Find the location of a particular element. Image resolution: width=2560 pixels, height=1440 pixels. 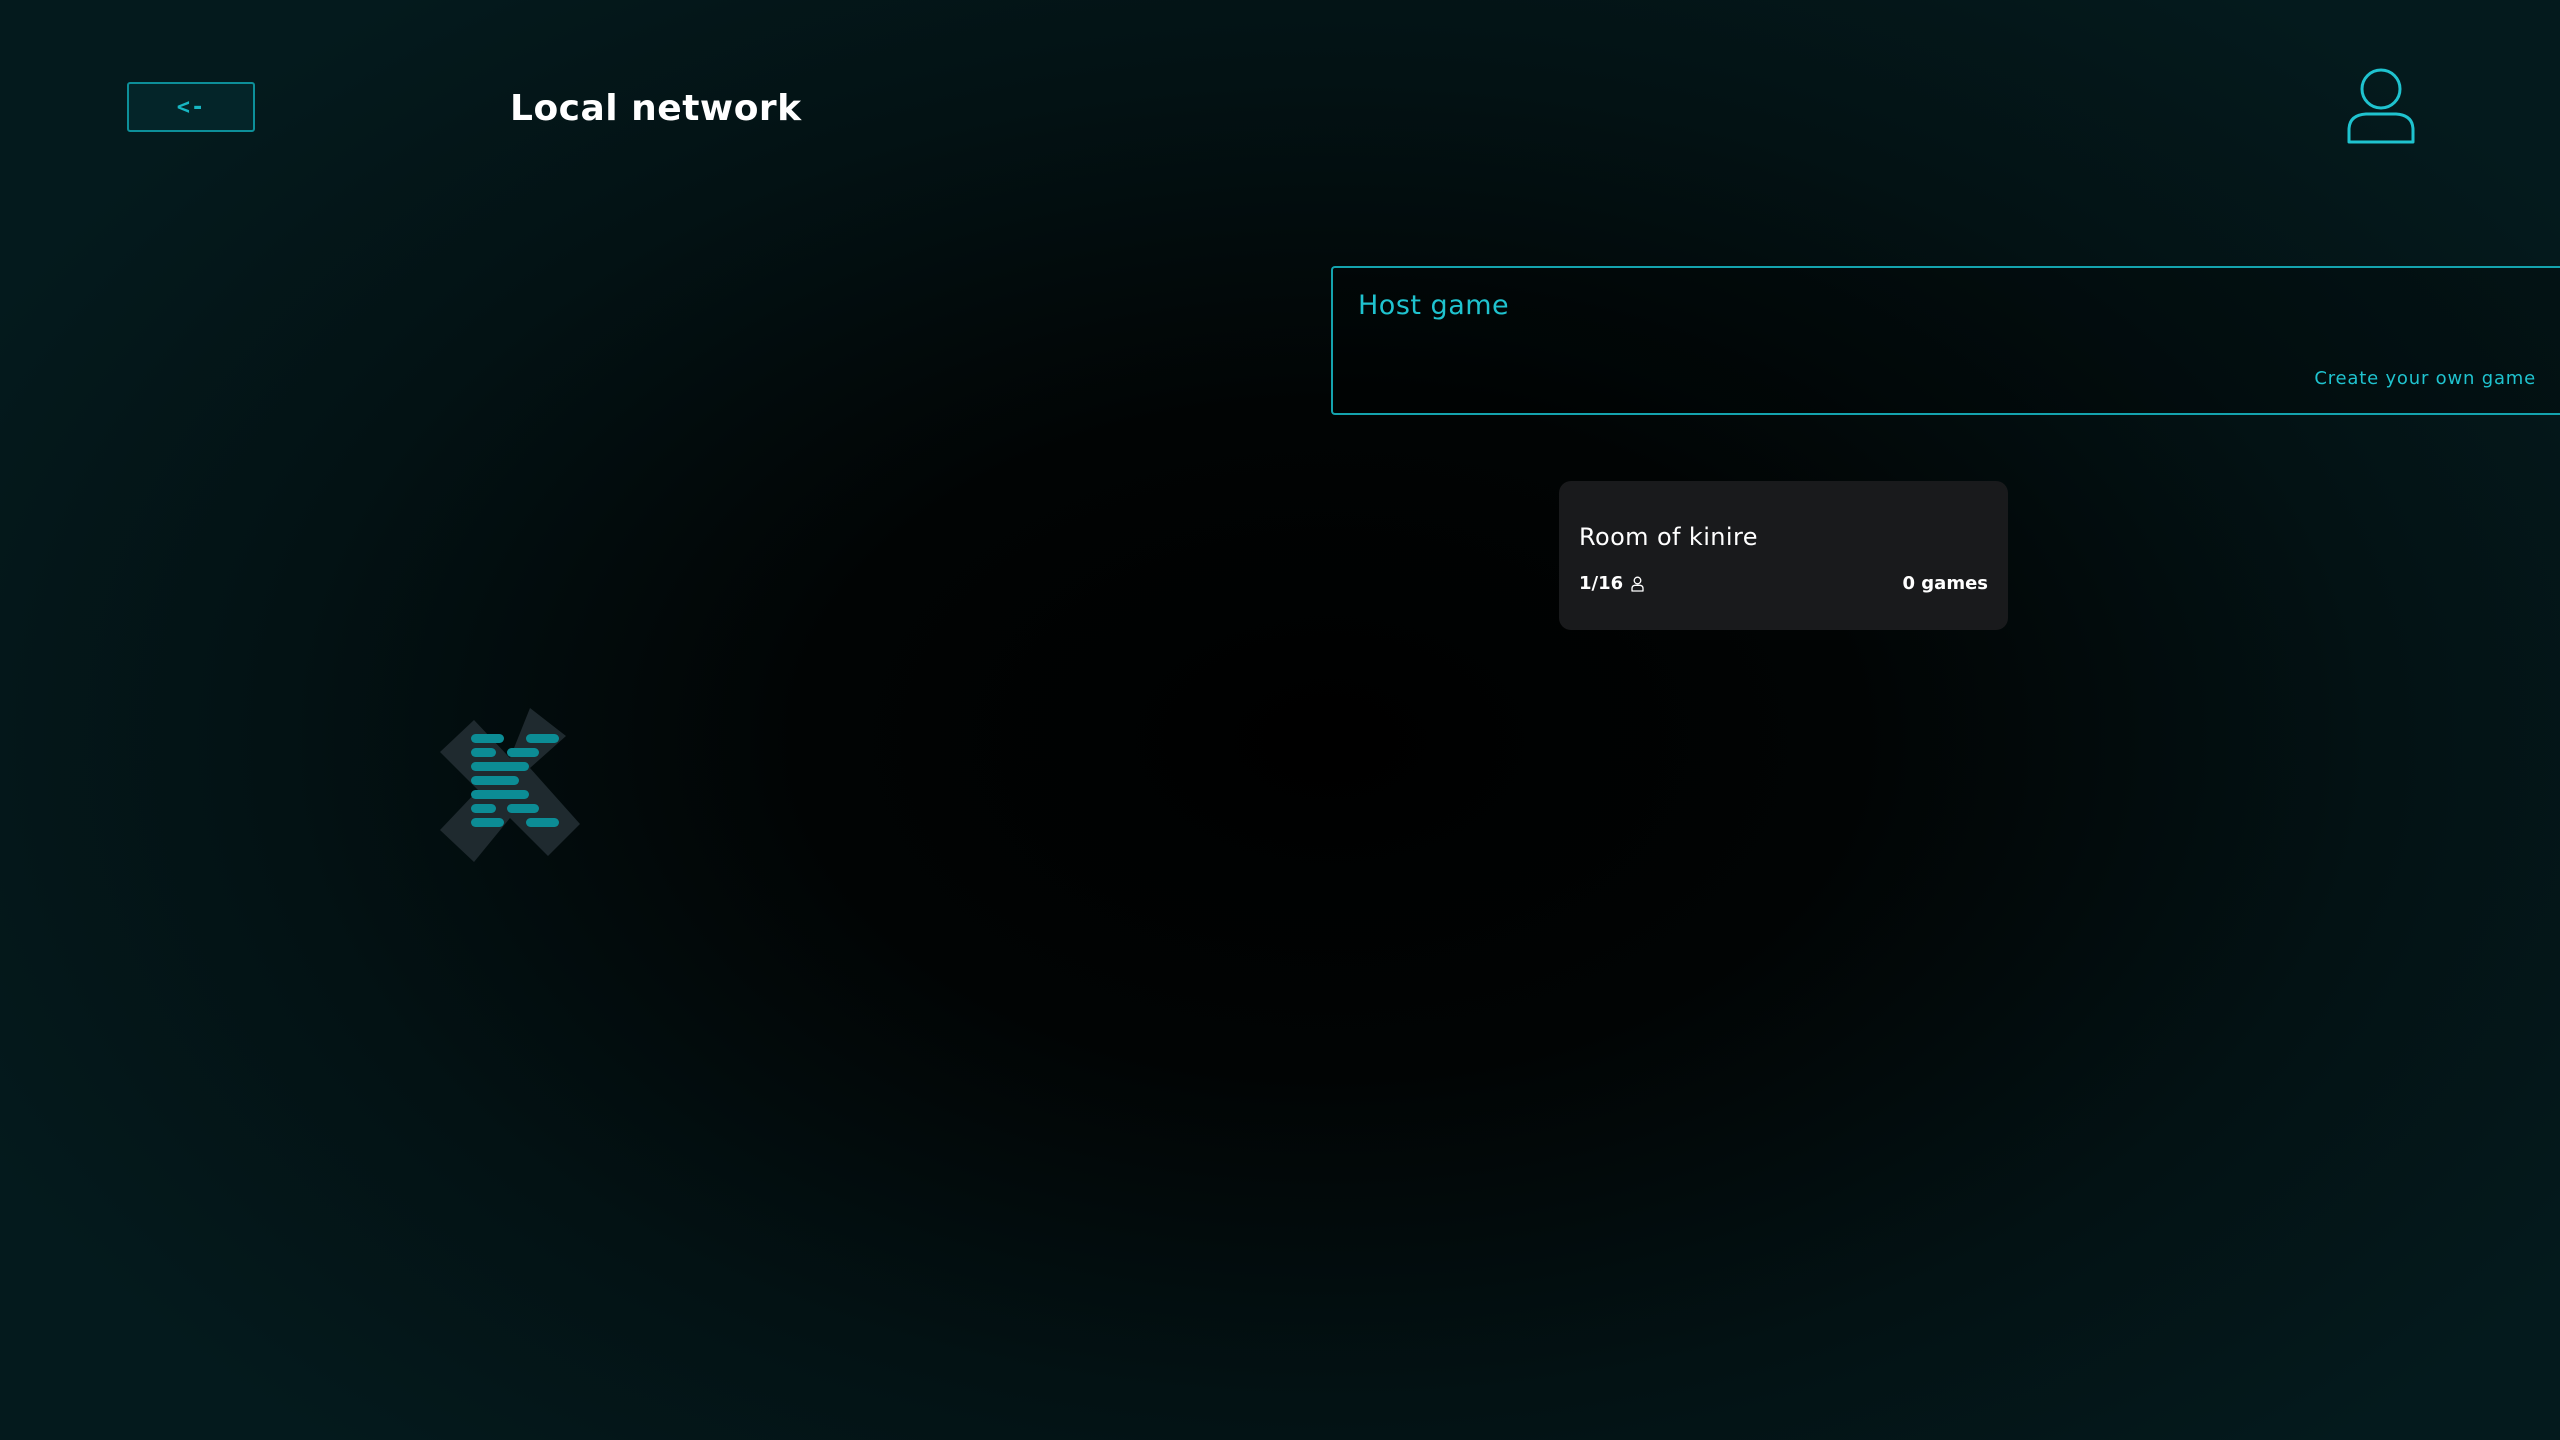

app-logo is located at coordinates (511, 784).